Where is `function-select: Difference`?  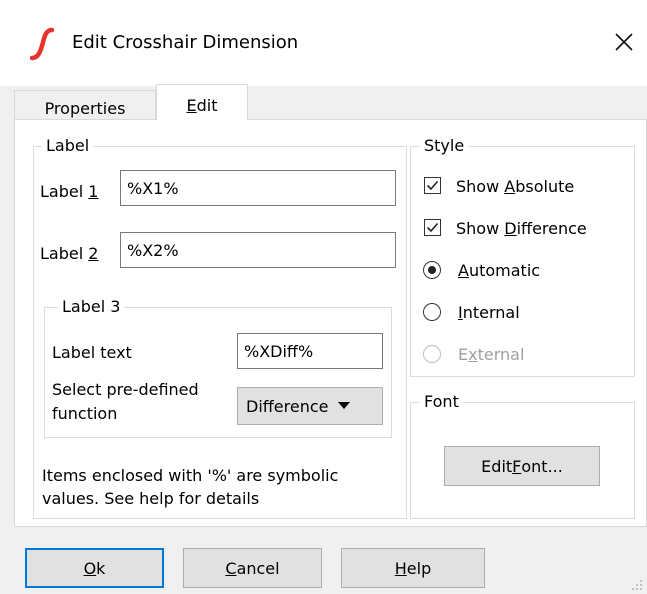 function-select: Difference is located at coordinates (310, 406).